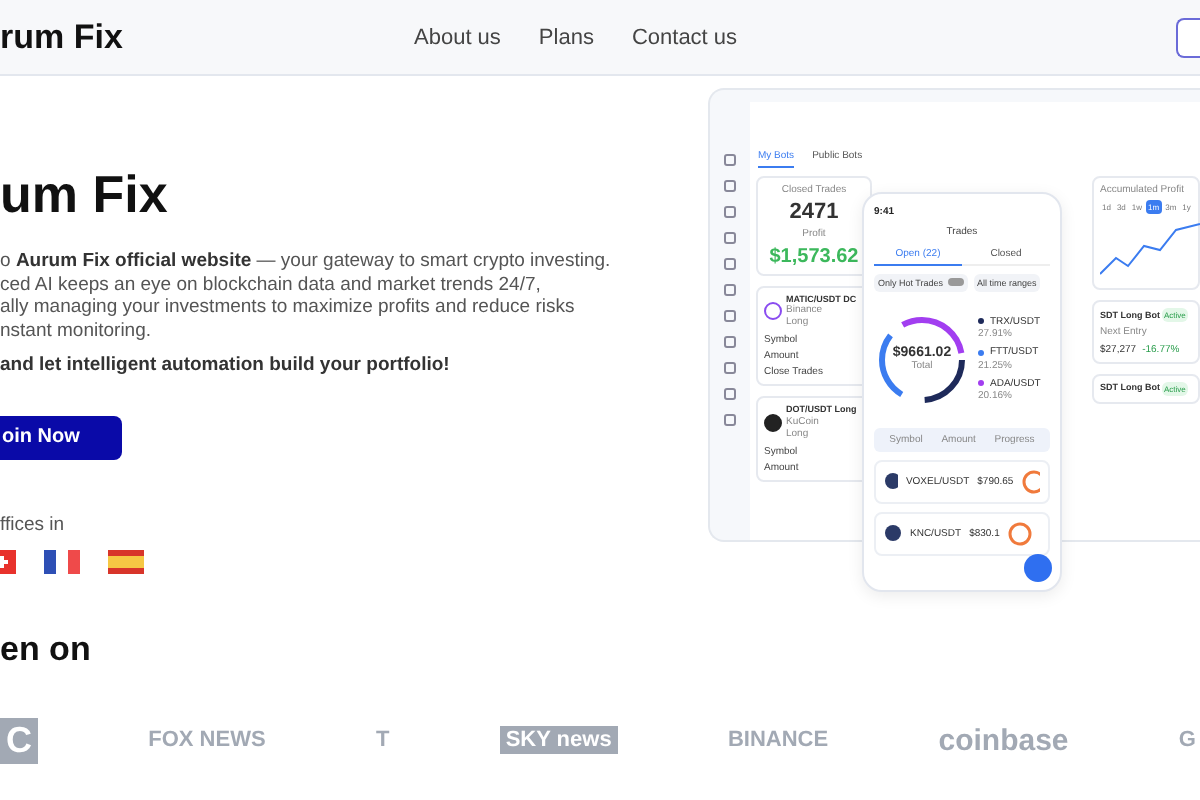 This screenshot has width=1200, height=800. I want to click on media-logo: T, so click(382, 740).